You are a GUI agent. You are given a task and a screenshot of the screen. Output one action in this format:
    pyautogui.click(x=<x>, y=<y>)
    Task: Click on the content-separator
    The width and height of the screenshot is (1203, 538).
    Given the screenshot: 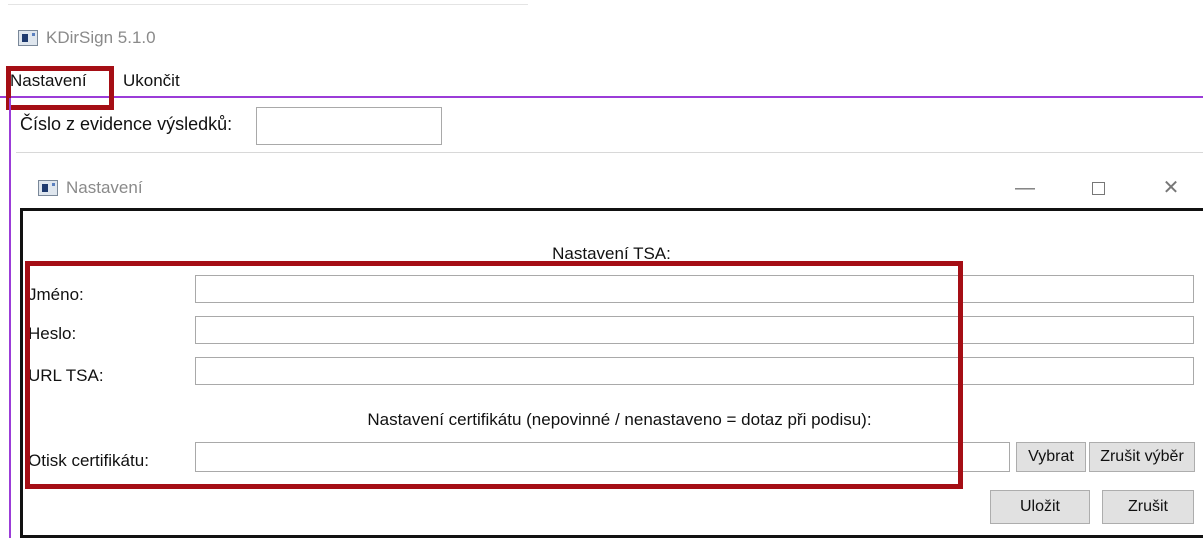 What is the action you would take?
    pyautogui.click(x=609, y=152)
    